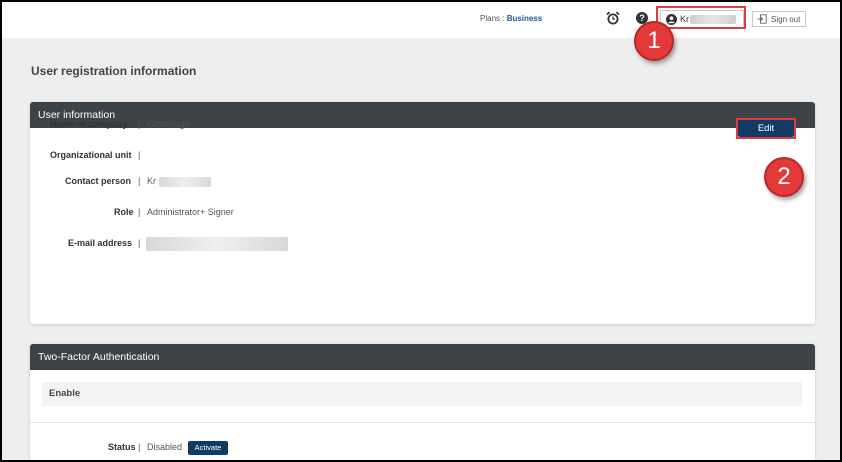  Describe the element at coordinates (185, 182) in the screenshot. I see `contact-person-redaction` at that location.